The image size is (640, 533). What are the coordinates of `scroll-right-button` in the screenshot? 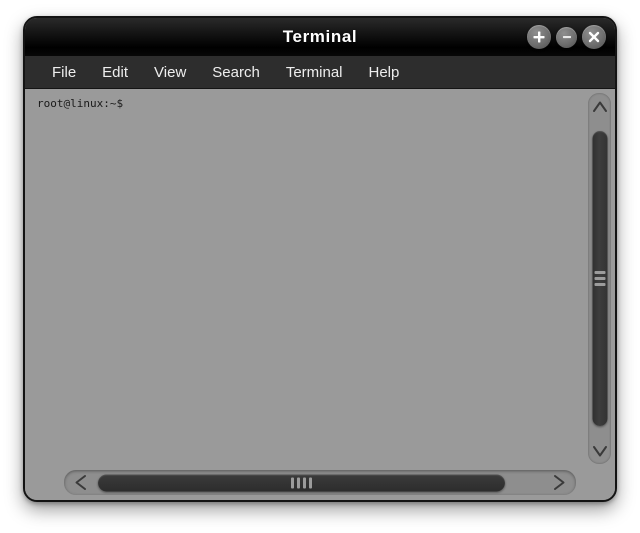 It's located at (559, 482).